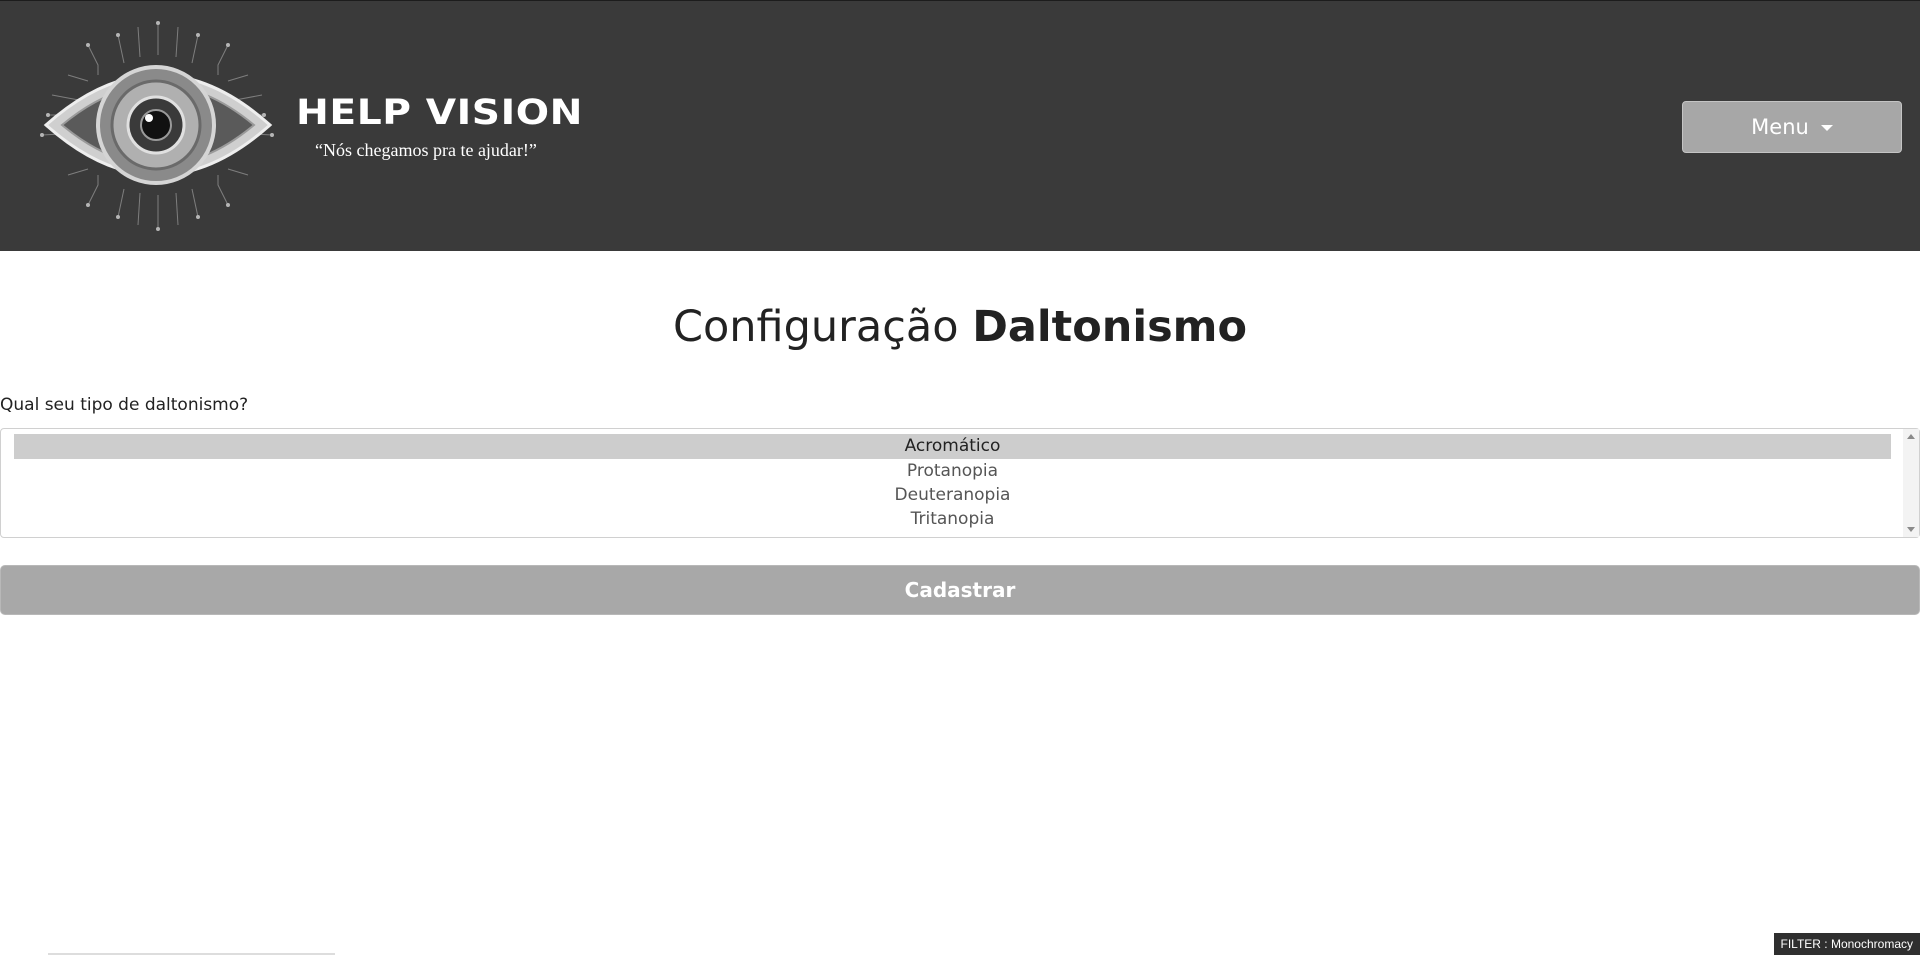 The height and width of the screenshot is (955, 1920). What do you see at coordinates (158, 126) in the screenshot?
I see `eye-logo-icon` at bounding box center [158, 126].